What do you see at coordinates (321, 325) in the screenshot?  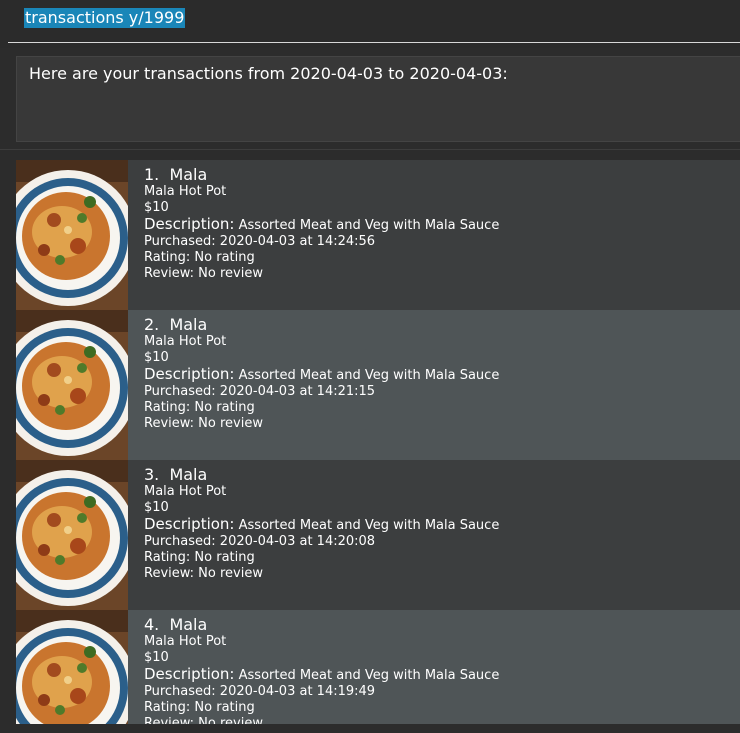 I see `transaction-title: 2. Mala` at bounding box center [321, 325].